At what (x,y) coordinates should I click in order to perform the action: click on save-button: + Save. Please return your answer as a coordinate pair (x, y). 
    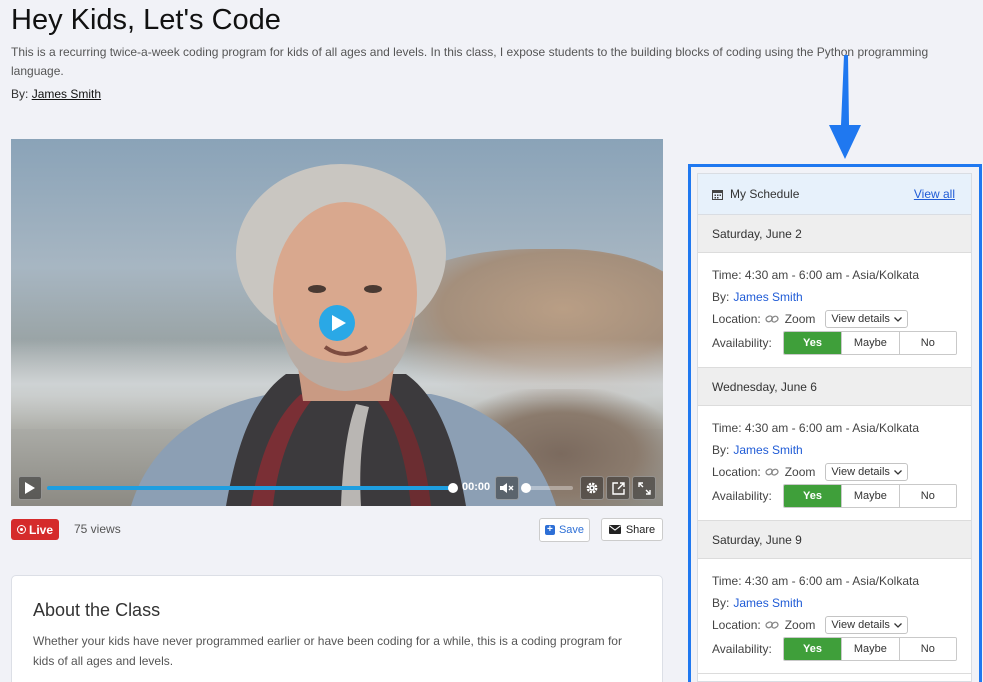
    Looking at the image, I should click on (564, 530).